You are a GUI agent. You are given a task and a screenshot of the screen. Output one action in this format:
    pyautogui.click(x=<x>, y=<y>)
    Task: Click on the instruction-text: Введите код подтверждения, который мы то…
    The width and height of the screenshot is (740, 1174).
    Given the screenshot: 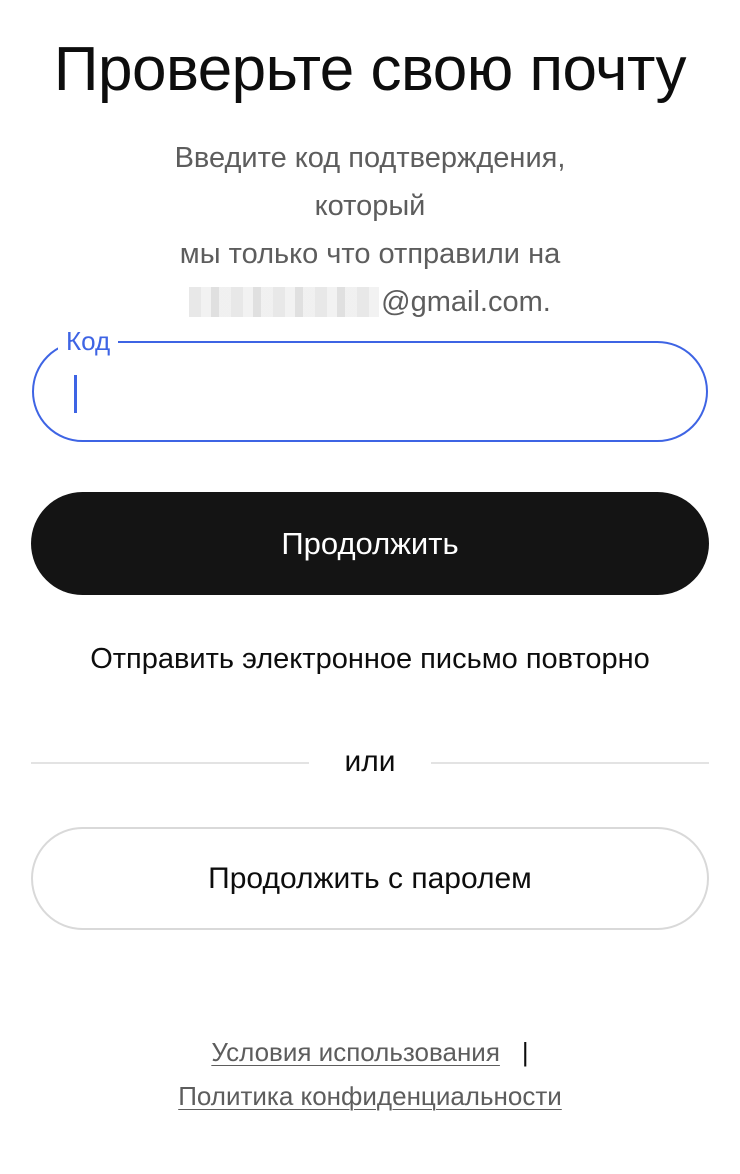 What is the action you would take?
    pyautogui.click(x=370, y=233)
    